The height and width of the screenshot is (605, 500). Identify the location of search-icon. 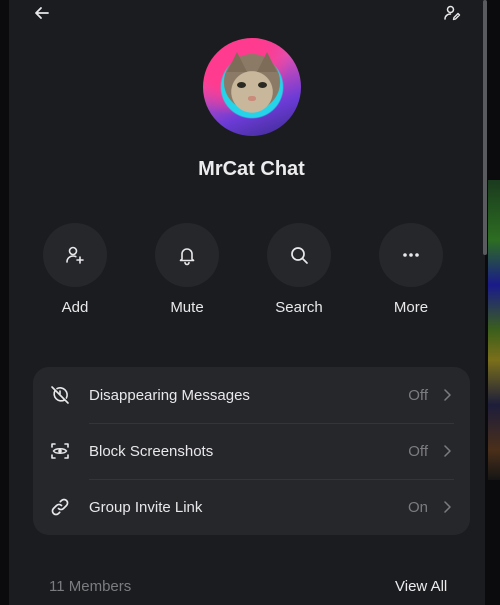
(299, 255).